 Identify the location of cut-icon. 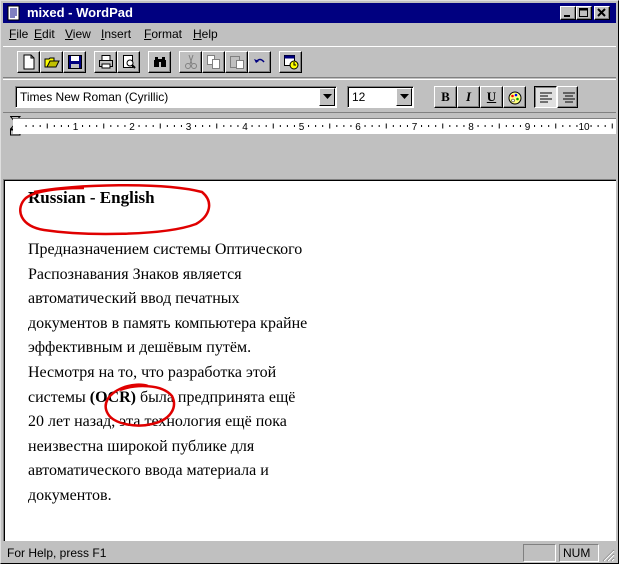
(191, 61).